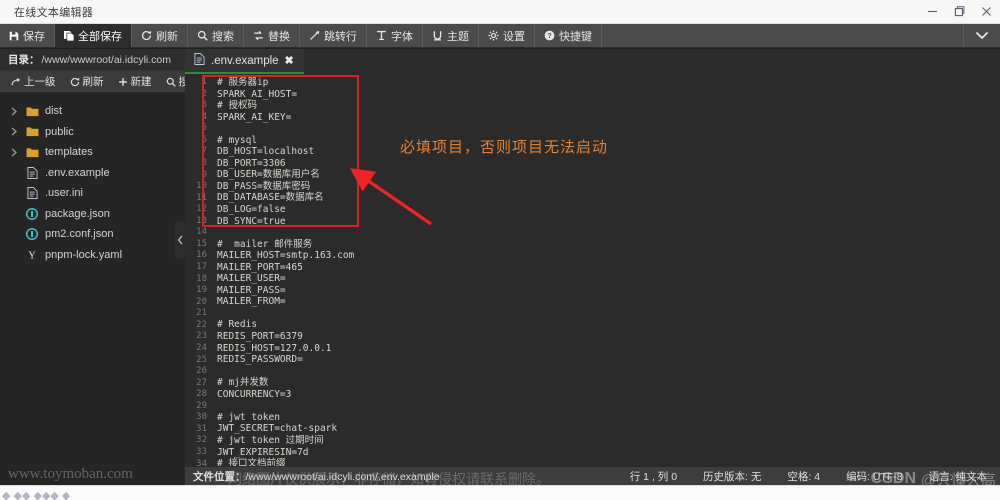  What do you see at coordinates (201, 382) in the screenshot?
I see `line-number: 27` at bounding box center [201, 382].